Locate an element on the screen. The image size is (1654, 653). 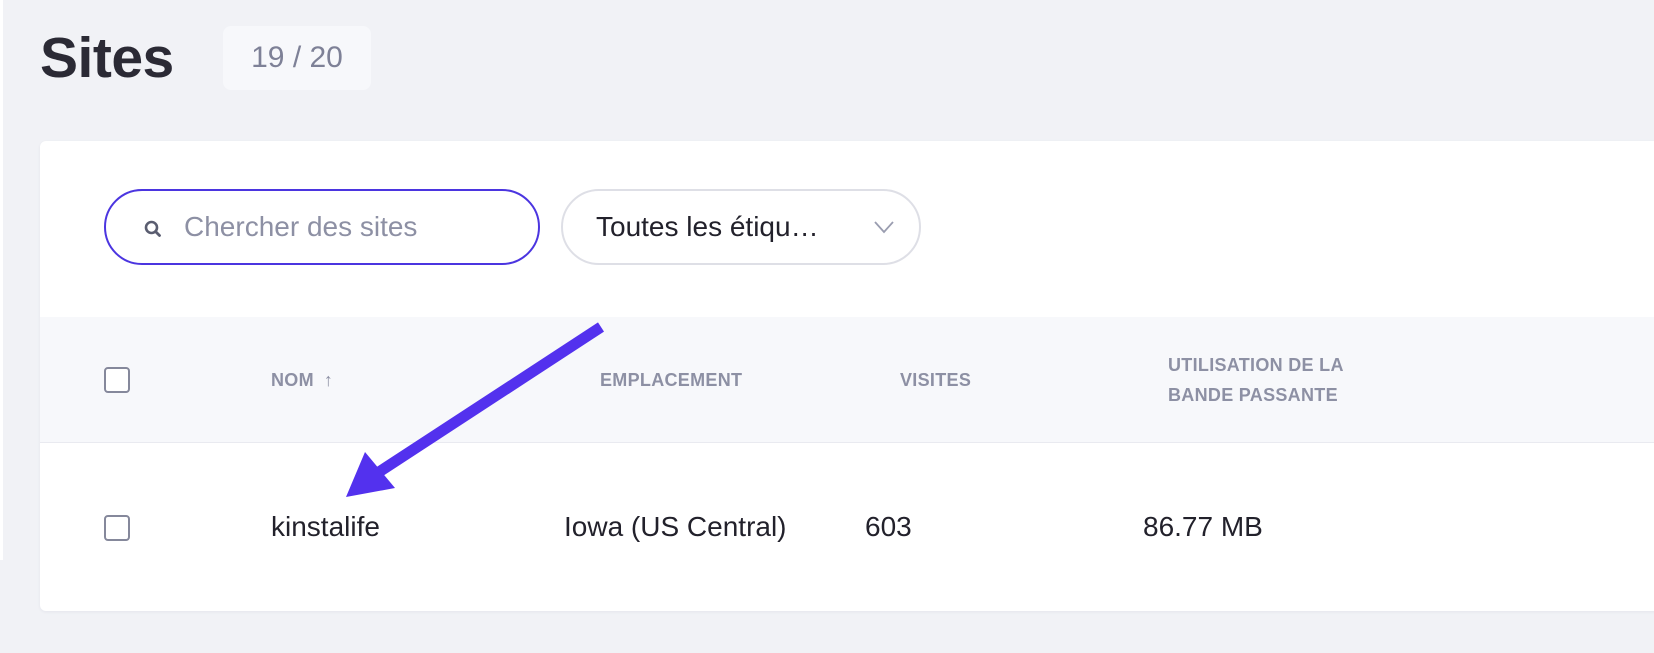
row-checkbox is located at coordinates (117, 528).